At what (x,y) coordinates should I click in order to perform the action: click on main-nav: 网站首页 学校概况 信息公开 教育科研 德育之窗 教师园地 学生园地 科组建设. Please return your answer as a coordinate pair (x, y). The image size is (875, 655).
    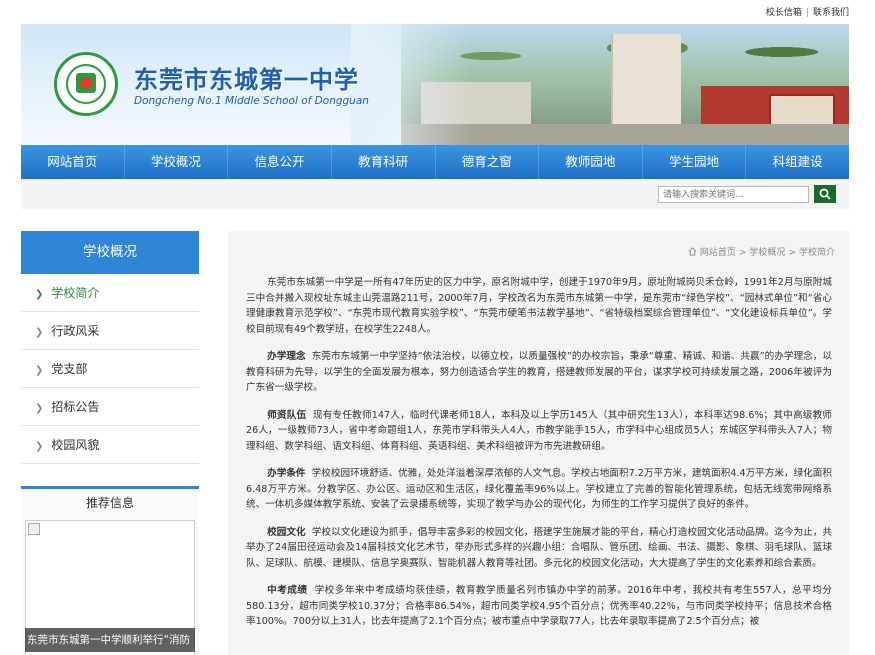
    Looking at the image, I should click on (435, 162).